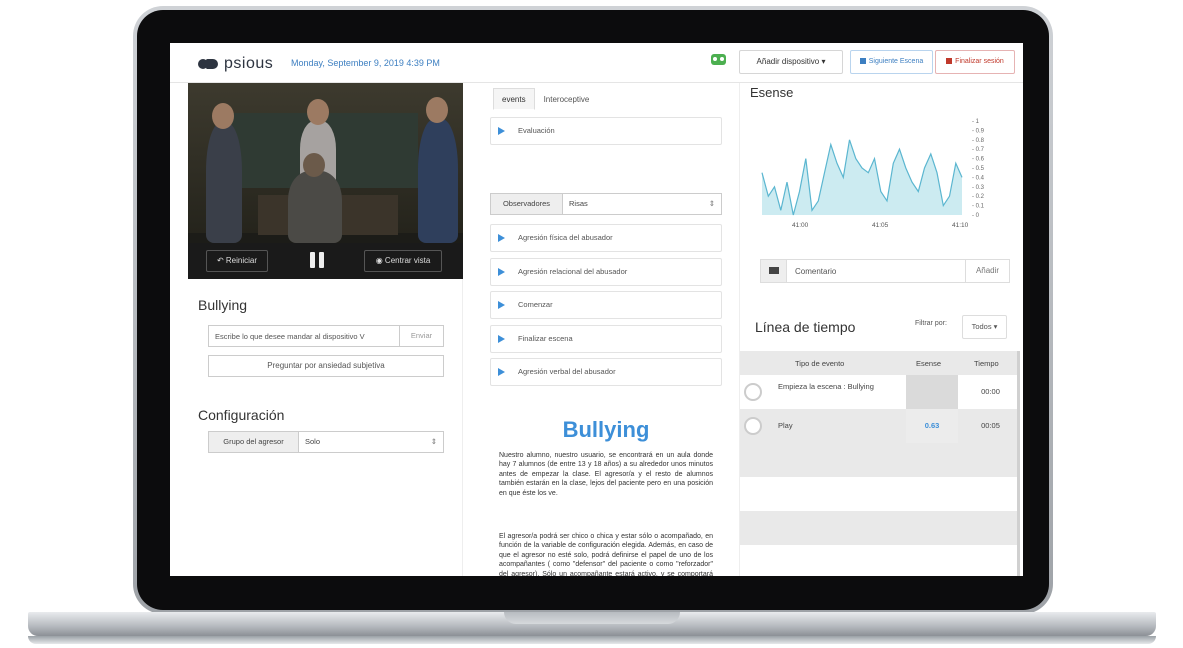  I want to click on comment-input: Comentario Añadir, so click(885, 271).